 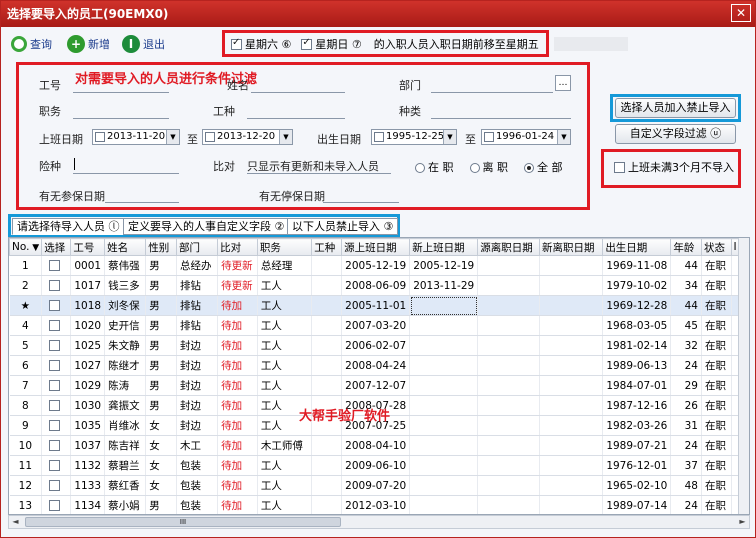 What do you see at coordinates (88, 247) in the screenshot?
I see `column-header: 工号` at bounding box center [88, 247].